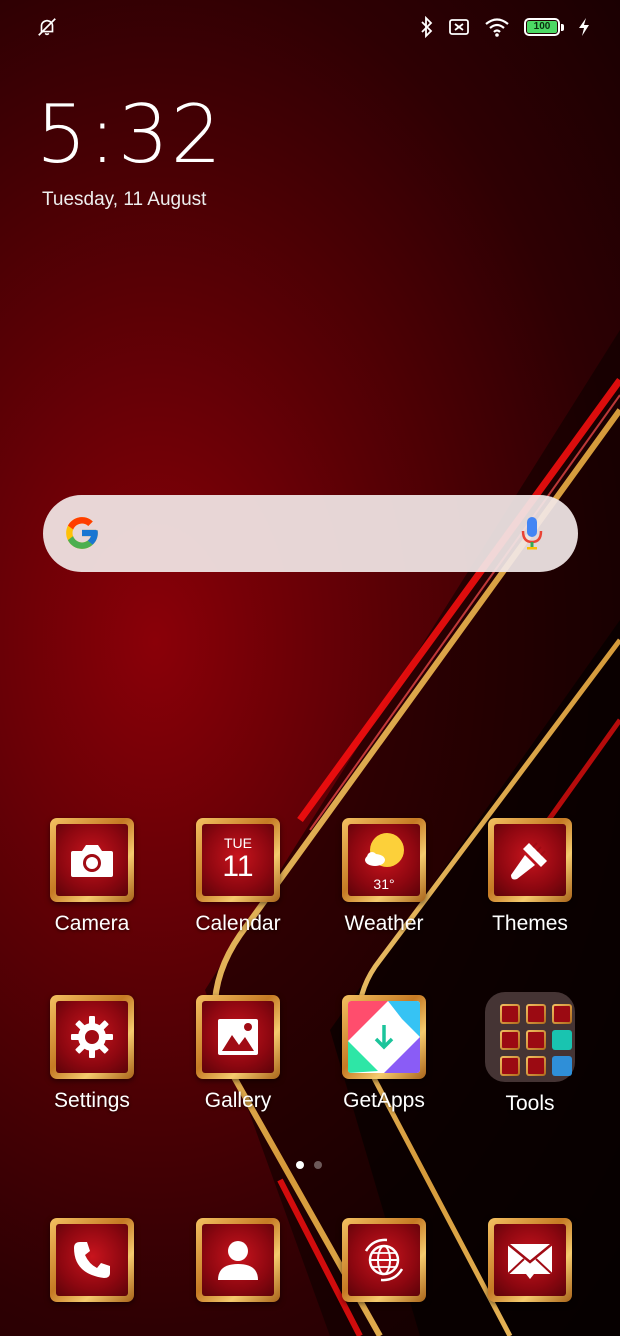  What do you see at coordinates (238, 923) in the screenshot?
I see `app-label: Calendar` at bounding box center [238, 923].